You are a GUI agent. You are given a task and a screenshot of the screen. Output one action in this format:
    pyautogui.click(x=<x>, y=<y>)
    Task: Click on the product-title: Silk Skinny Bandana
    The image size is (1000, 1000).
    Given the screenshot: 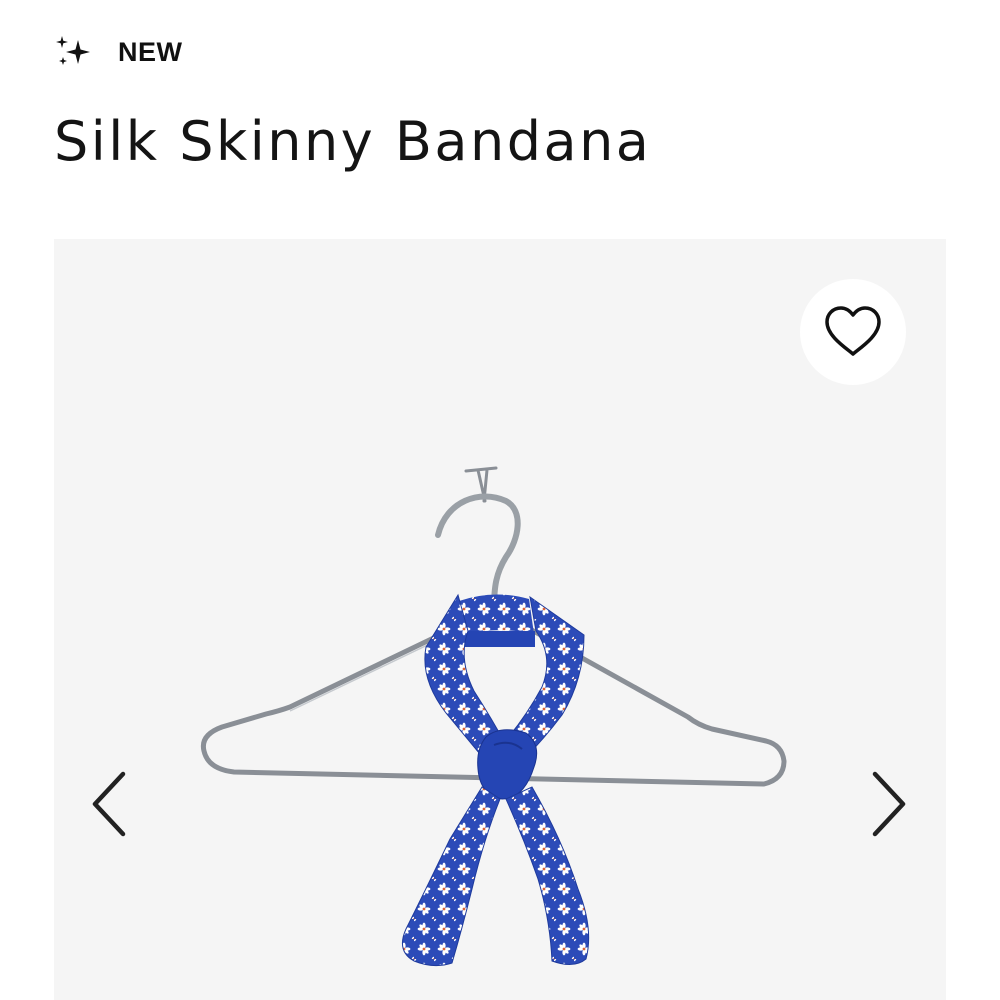 What is the action you would take?
    pyautogui.click(x=353, y=141)
    